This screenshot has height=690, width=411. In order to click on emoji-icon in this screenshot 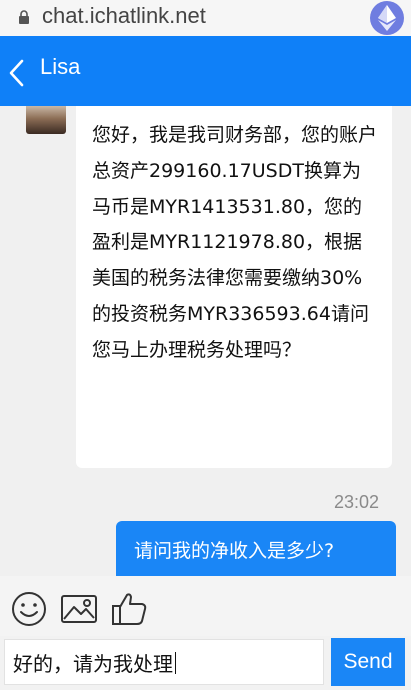, I will do `click(29, 609)`.